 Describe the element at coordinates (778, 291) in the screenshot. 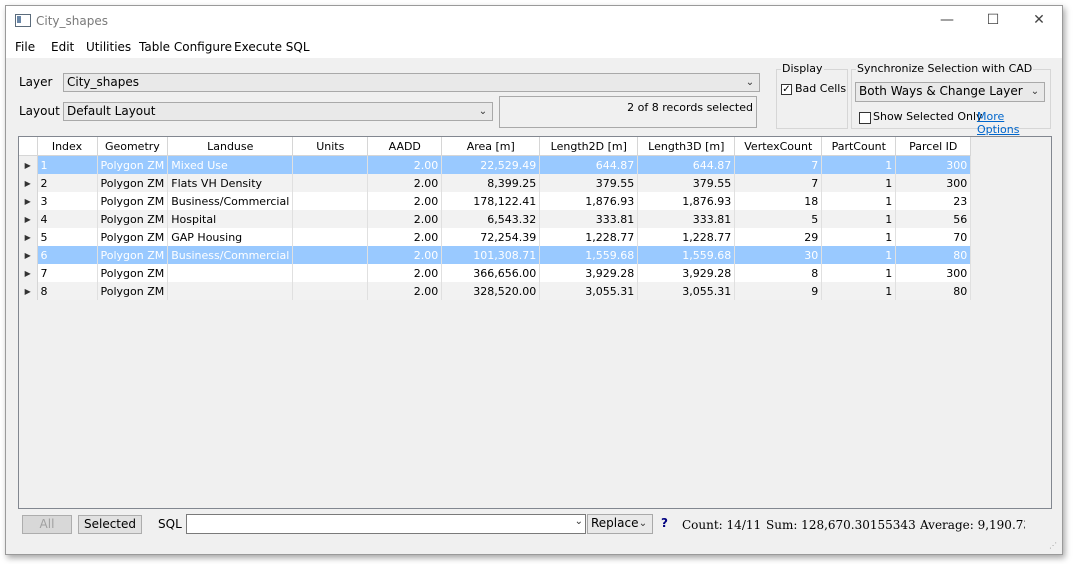

I see `table-cell: 9` at that location.